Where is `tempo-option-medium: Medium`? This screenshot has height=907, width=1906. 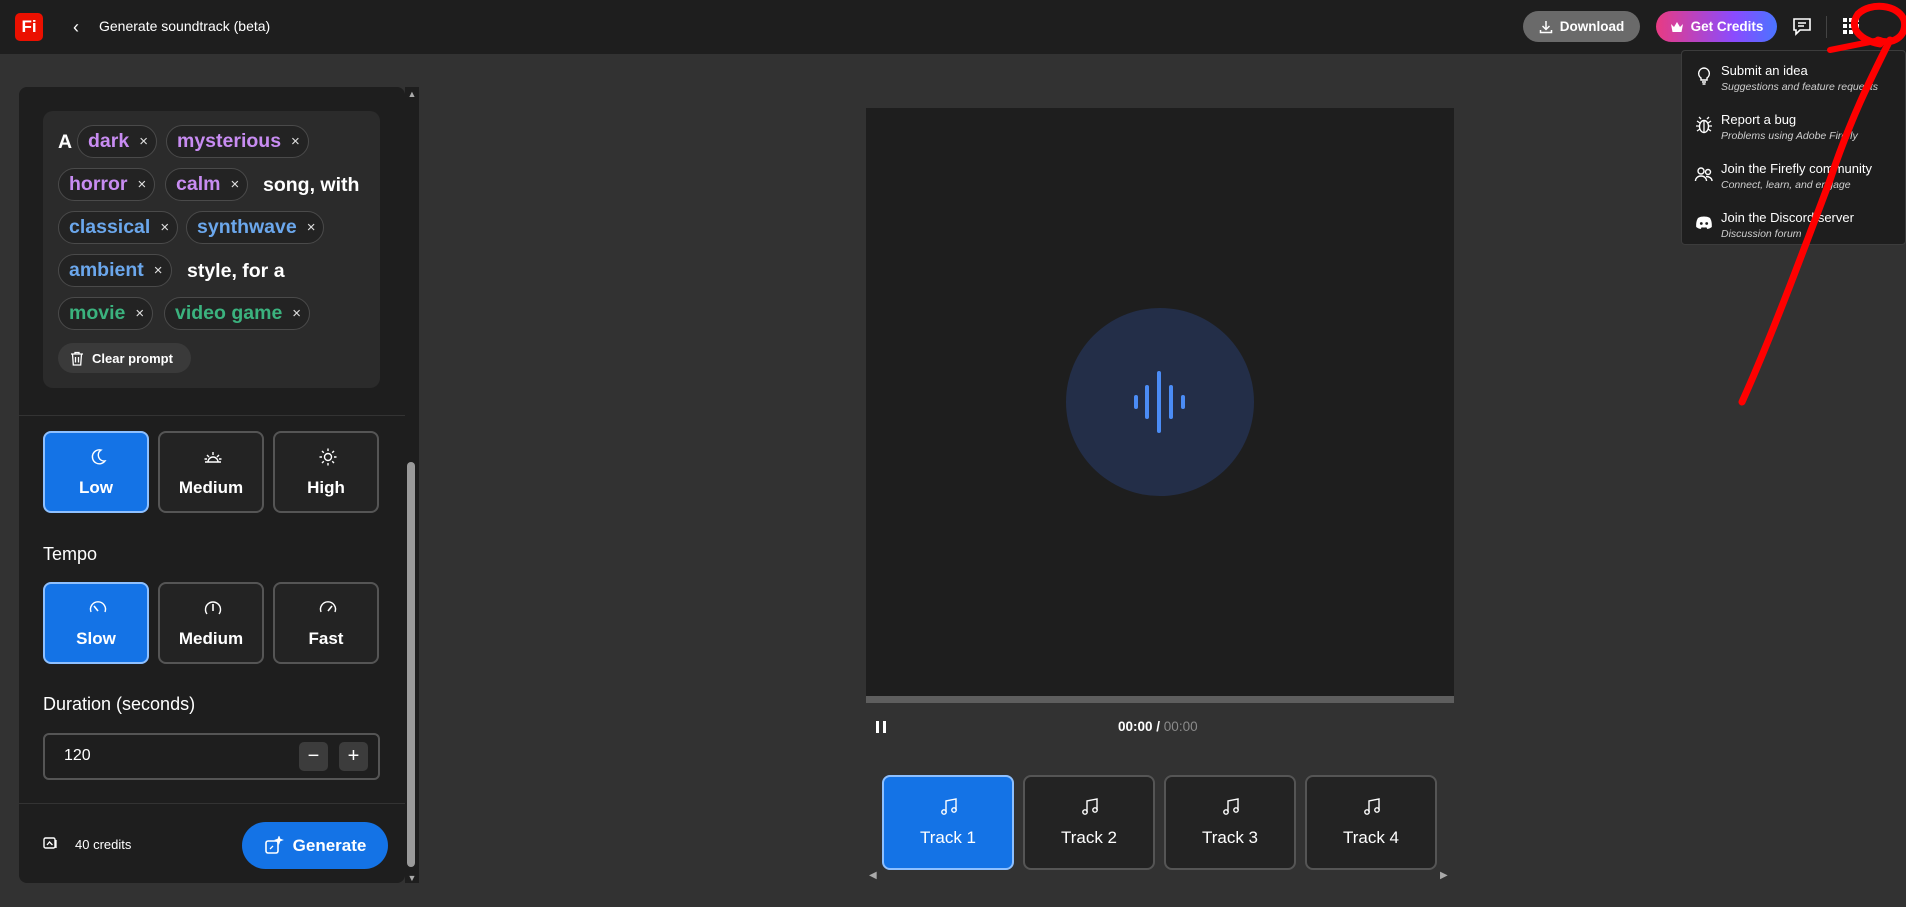
tempo-option-medium: Medium is located at coordinates (211, 623).